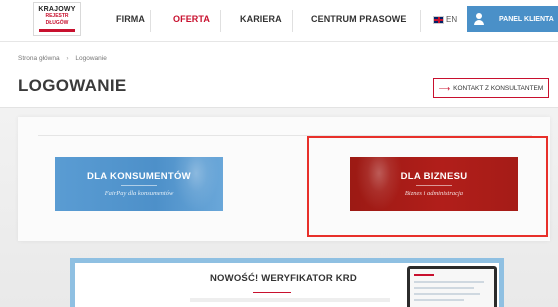 Image resolution: width=558 pixels, height=307 pixels. I want to click on consumers-card-title: DLA KONSUMENTÓW, so click(139, 176).